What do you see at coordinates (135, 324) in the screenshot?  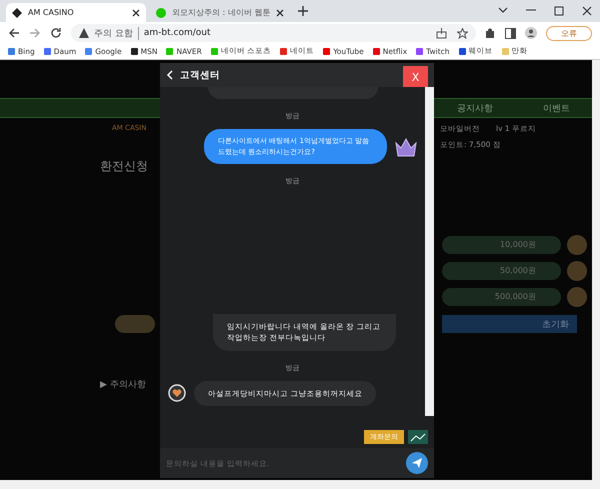 I see `amount-field` at bounding box center [135, 324].